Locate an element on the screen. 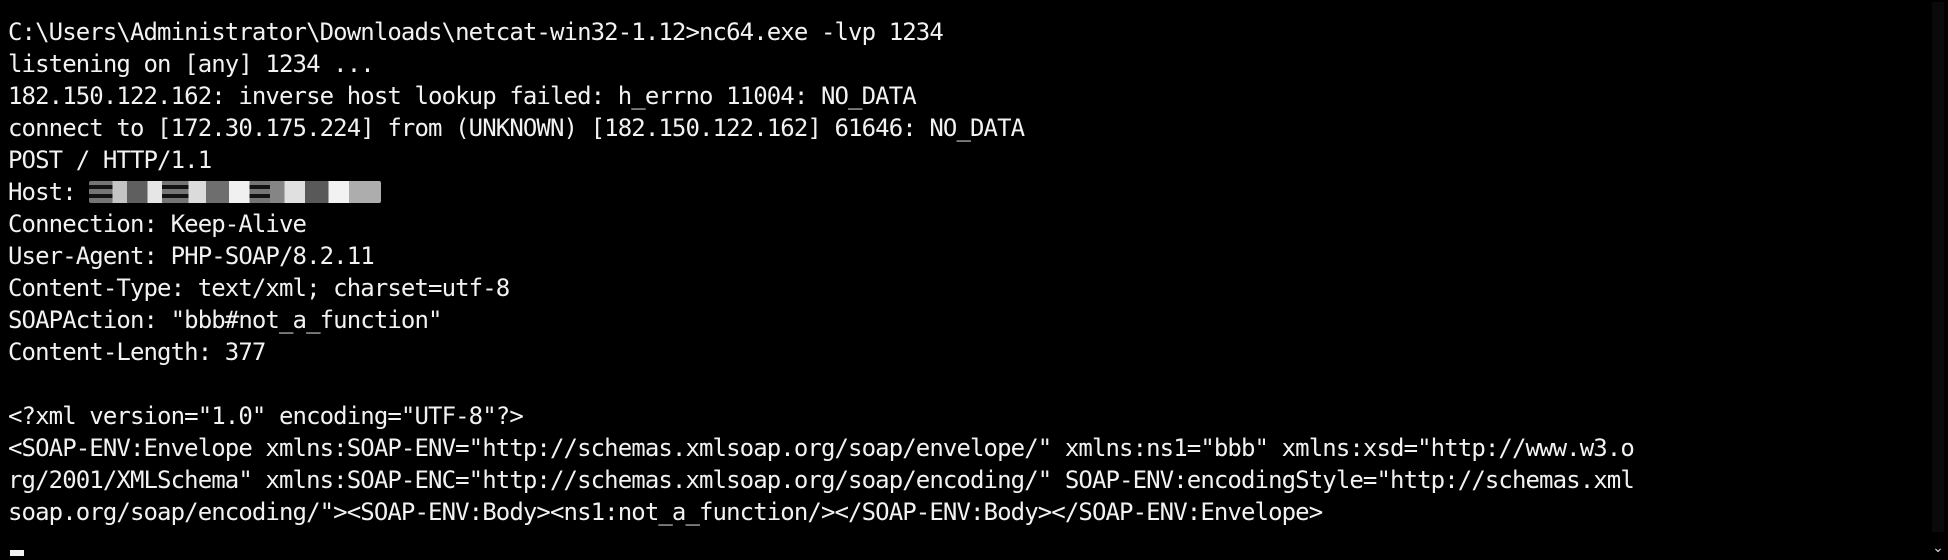  terminal-line-post: POST / HTTP/1.1 is located at coordinates (110, 160).